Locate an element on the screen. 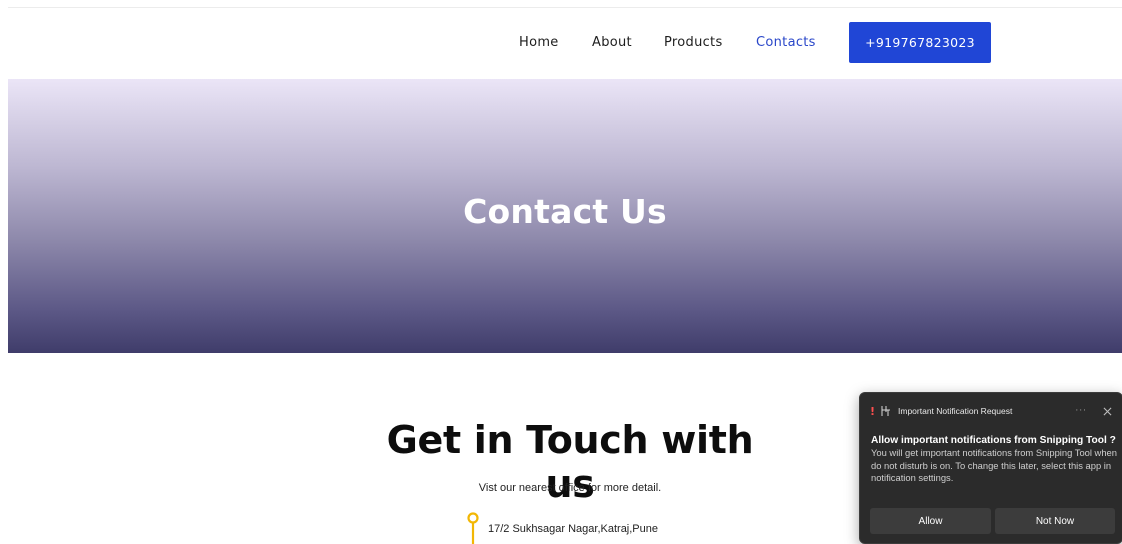 This screenshot has width=1122, height=544. phone-call-button: +919767823023 is located at coordinates (920, 42).